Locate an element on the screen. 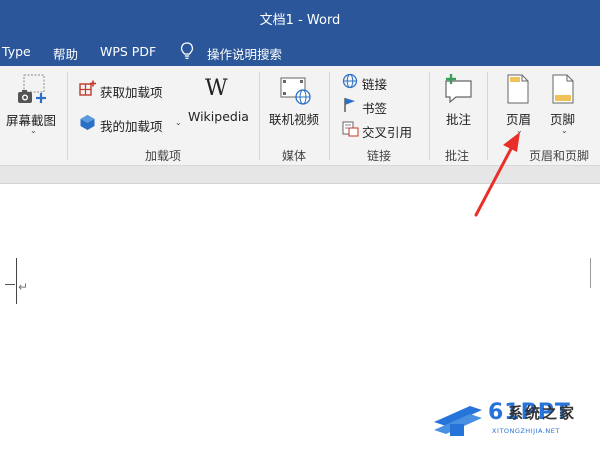  window-title: 文档1 - Word is located at coordinates (300, 20).